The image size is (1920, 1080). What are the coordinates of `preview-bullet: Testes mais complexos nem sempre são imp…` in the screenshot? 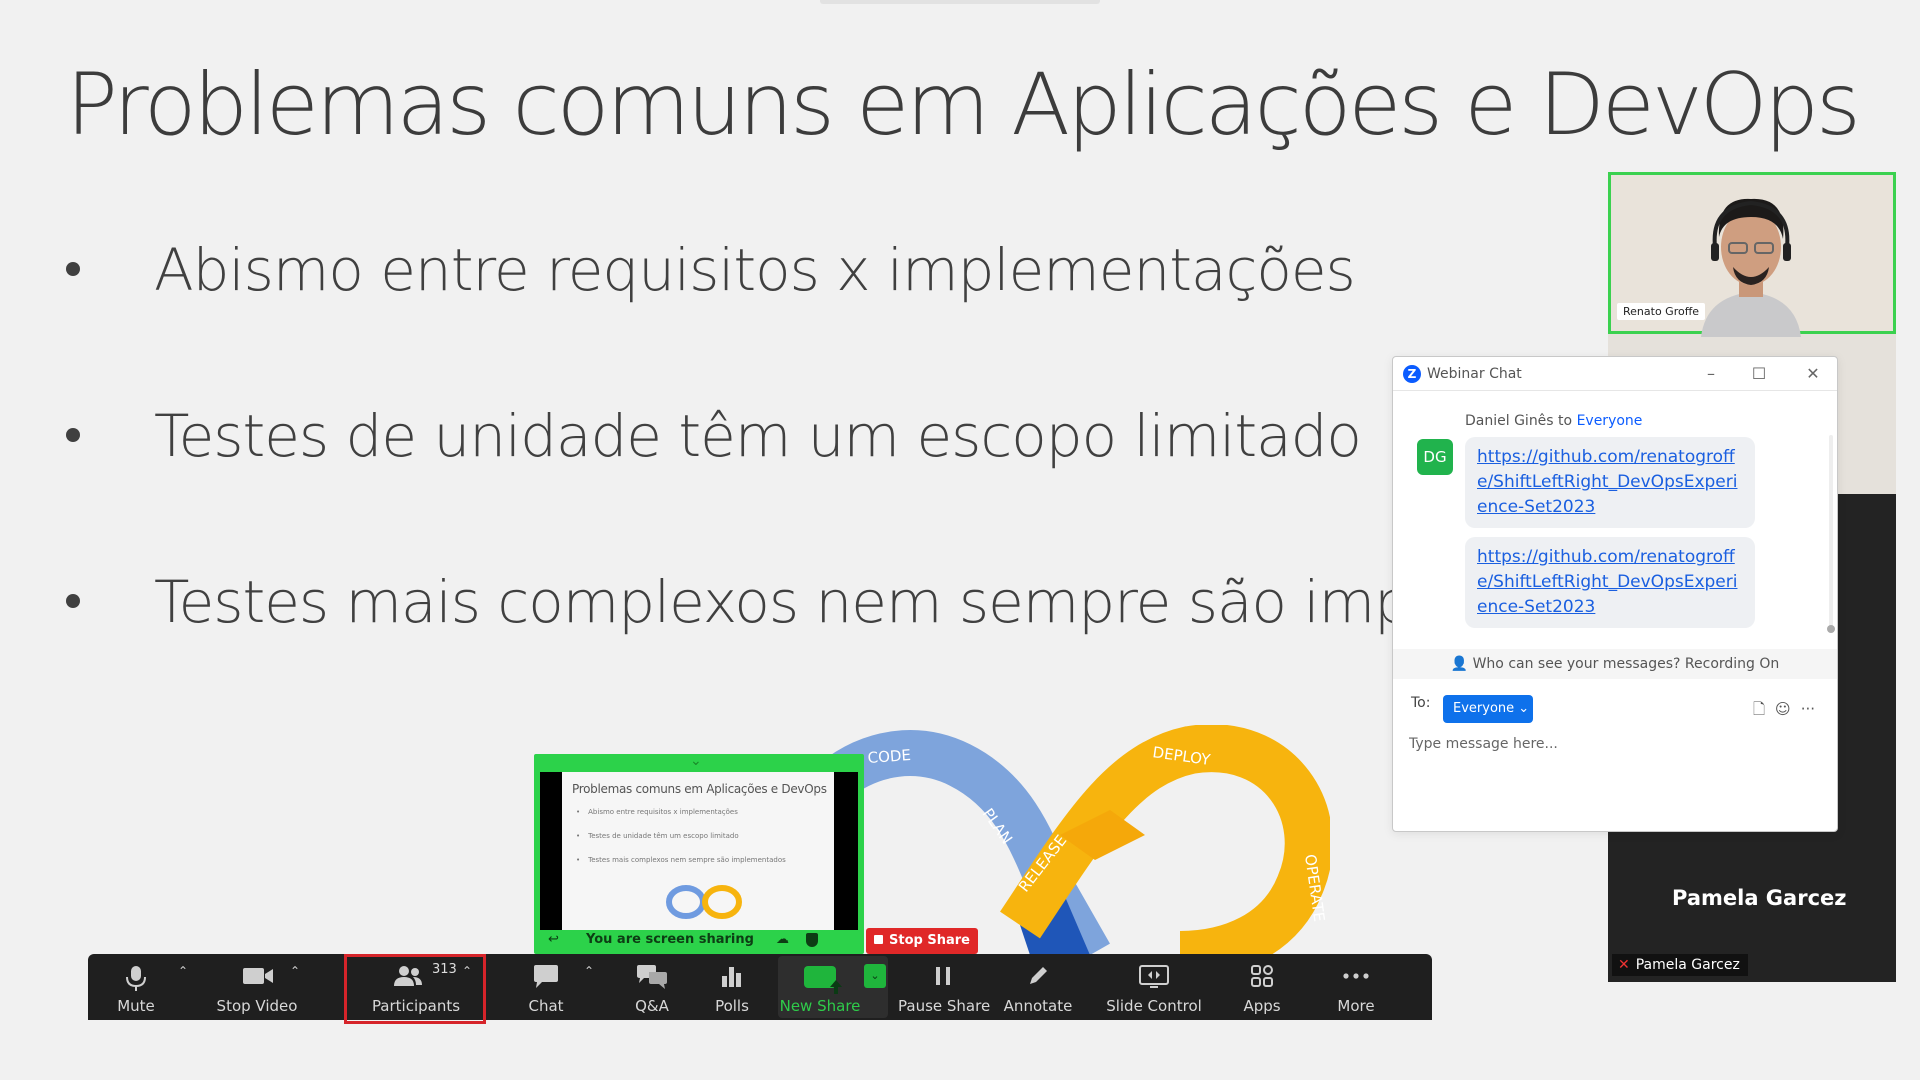 It's located at (681, 860).